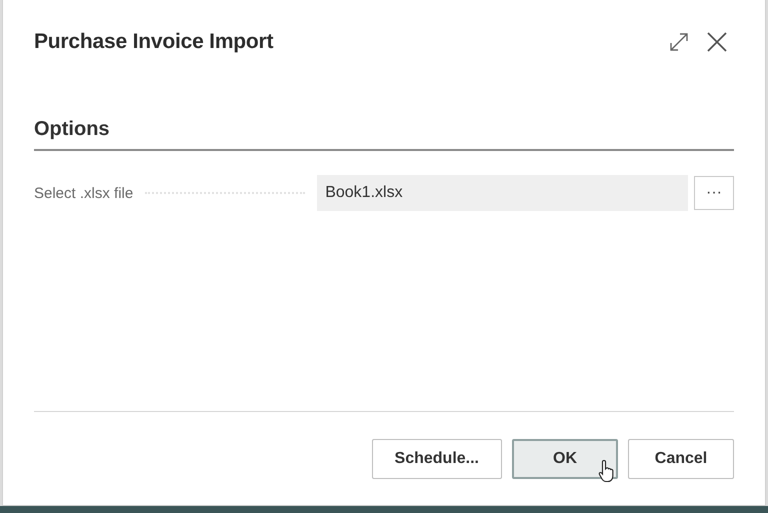 This screenshot has width=768, height=513. I want to click on dialog-button: Cancel, so click(681, 459).